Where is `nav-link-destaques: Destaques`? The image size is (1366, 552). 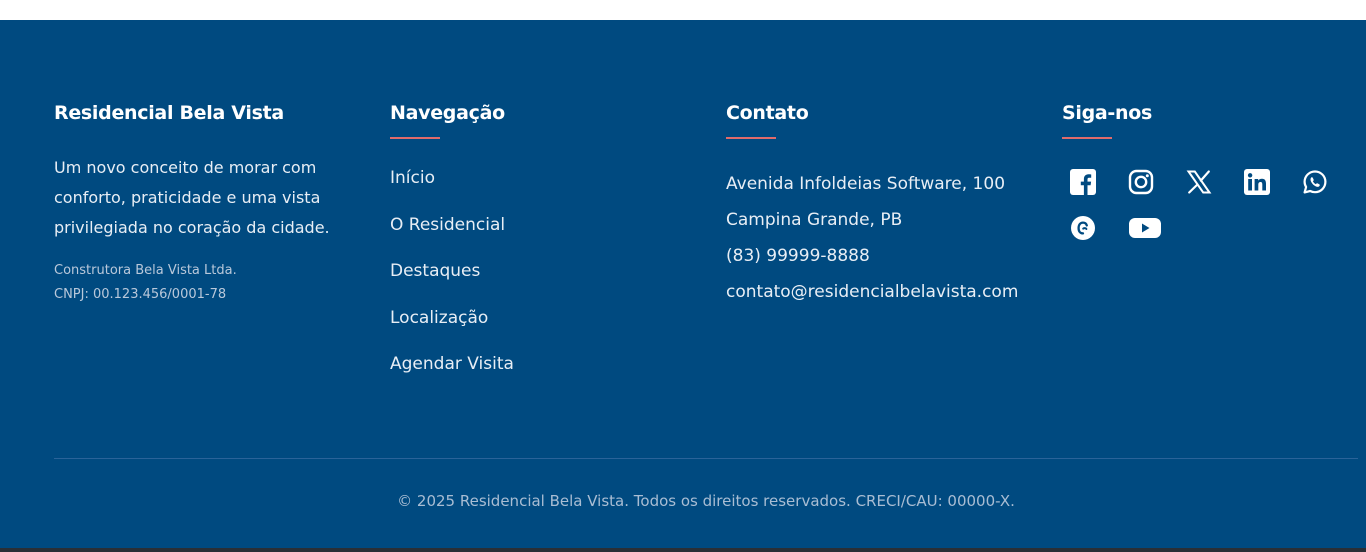
nav-link-destaques: Destaques is located at coordinates (435, 271).